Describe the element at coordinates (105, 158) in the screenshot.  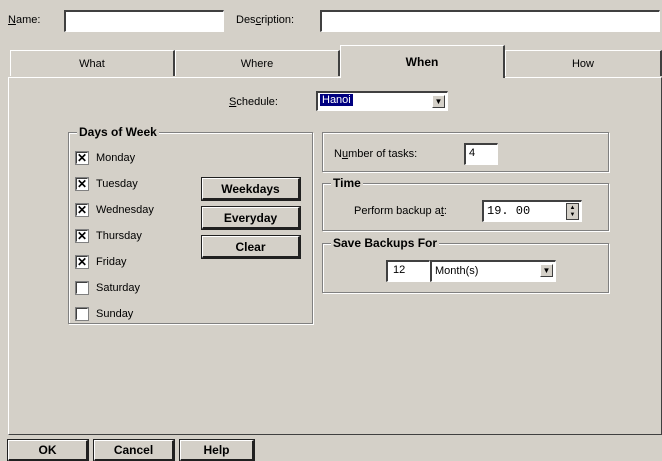
I see `monday-checkbox: ✕ Monday` at that location.